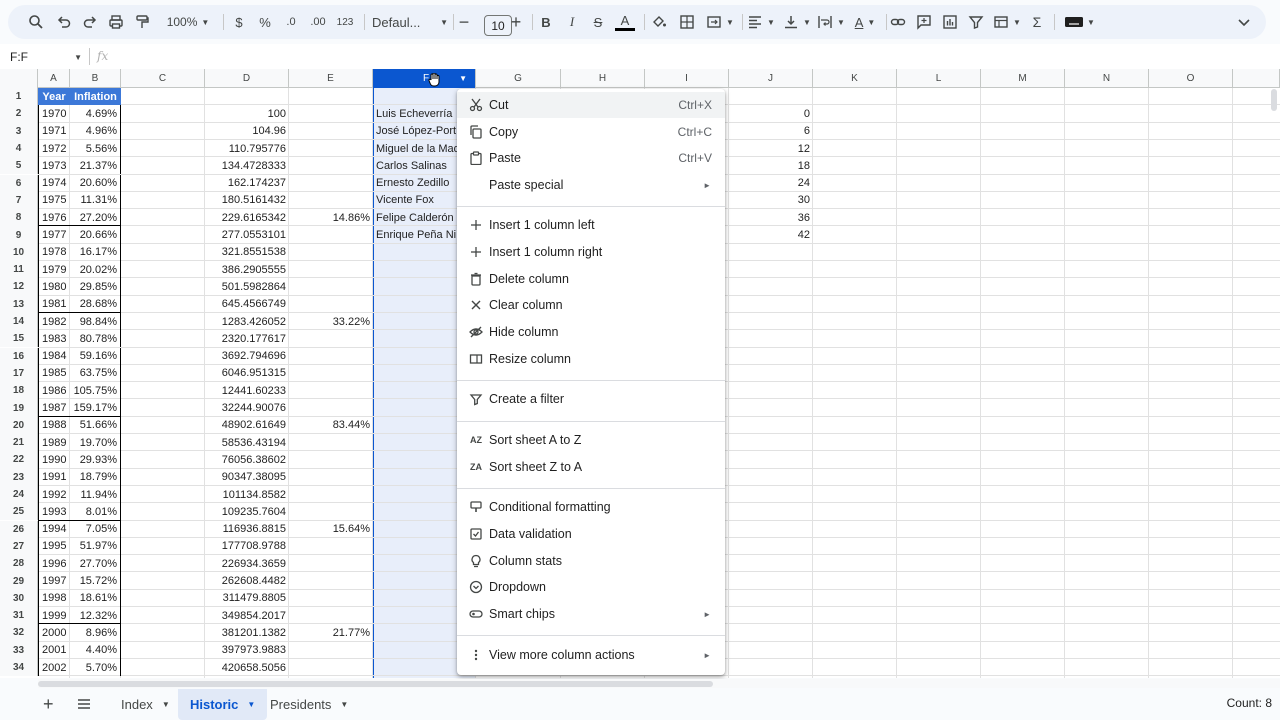 The width and height of the screenshot is (1280, 720). Describe the element at coordinates (331, 425) in the screenshot. I see `period-inflation-cell: 83.44%` at that location.